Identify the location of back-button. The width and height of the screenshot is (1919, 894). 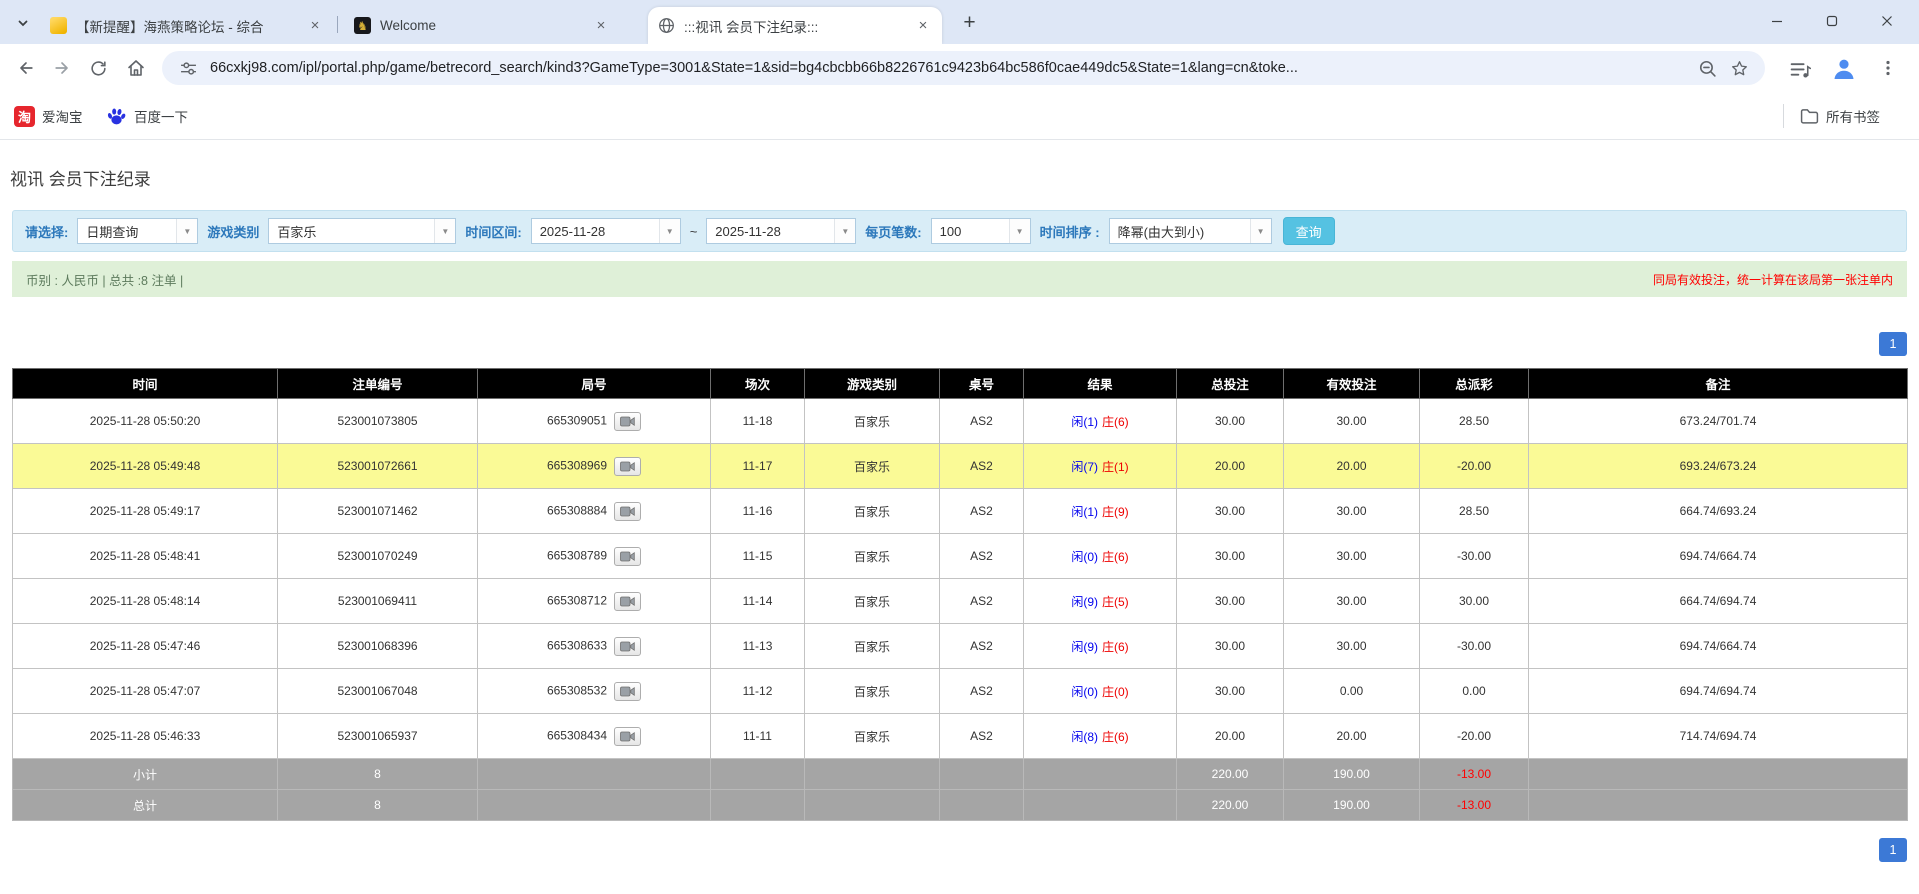
(26, 68).